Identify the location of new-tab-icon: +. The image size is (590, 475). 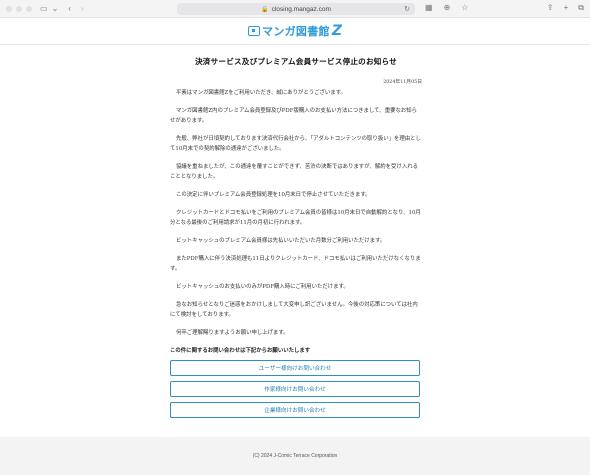
(566, 8).